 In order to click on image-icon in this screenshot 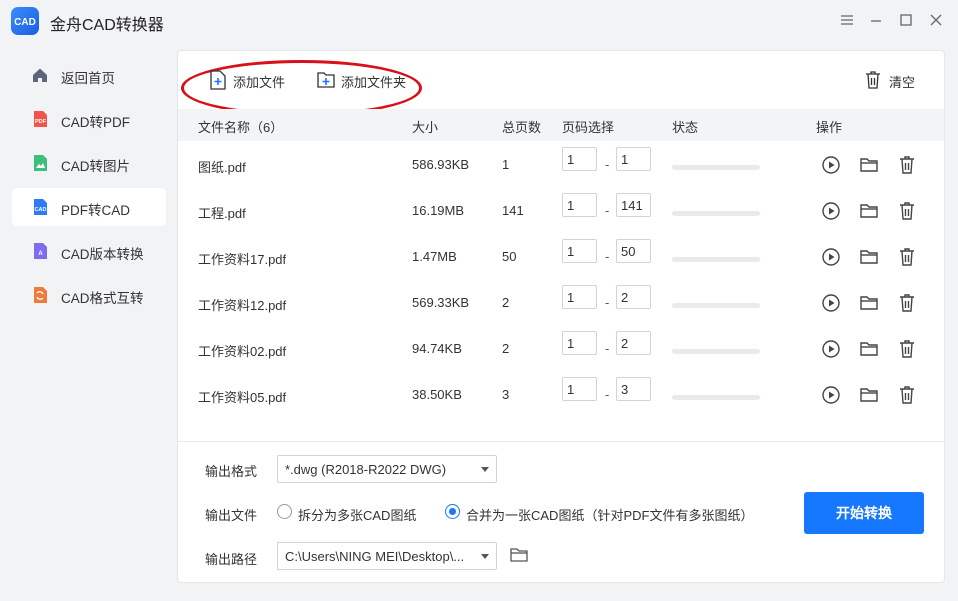, I will do `click(40, 163)`.